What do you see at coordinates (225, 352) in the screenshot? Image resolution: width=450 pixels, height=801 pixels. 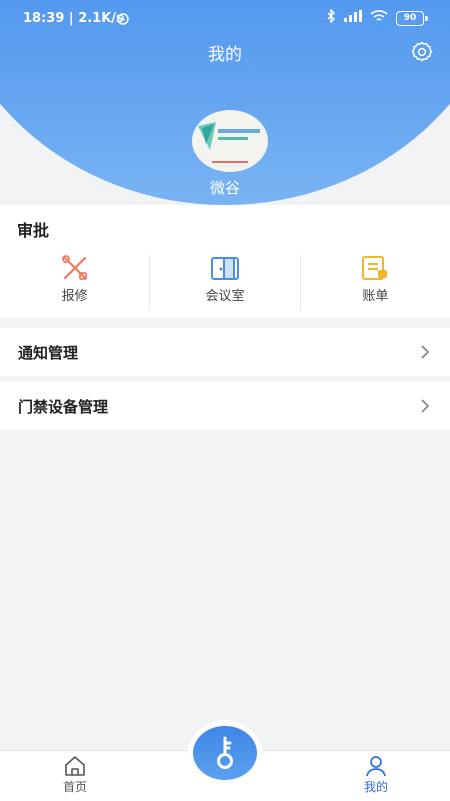 I see `menu-item-notification-management: 通知管理` at bounding box center [225, 352].